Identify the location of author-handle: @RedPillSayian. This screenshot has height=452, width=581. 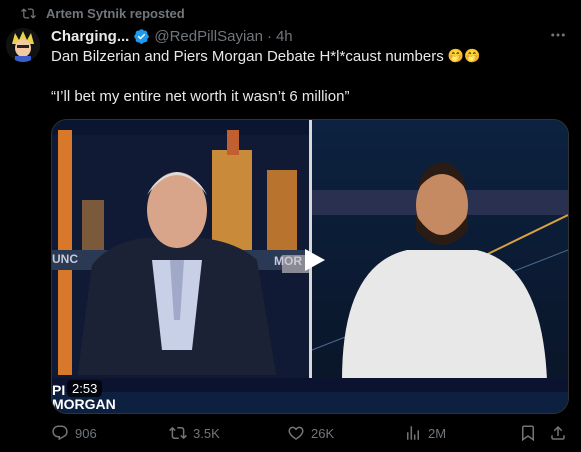
(208, 36).